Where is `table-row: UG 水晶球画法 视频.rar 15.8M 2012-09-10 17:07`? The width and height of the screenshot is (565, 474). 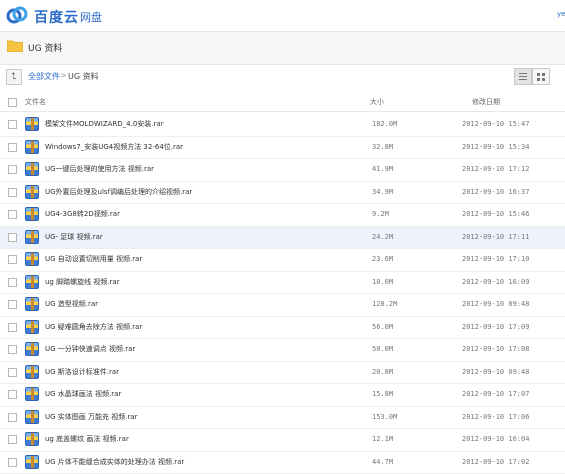
table-row: UG 水晶球画法 视频.rar 15.8M 2012-09-10 17:07 is located at coordinates (282, 395).